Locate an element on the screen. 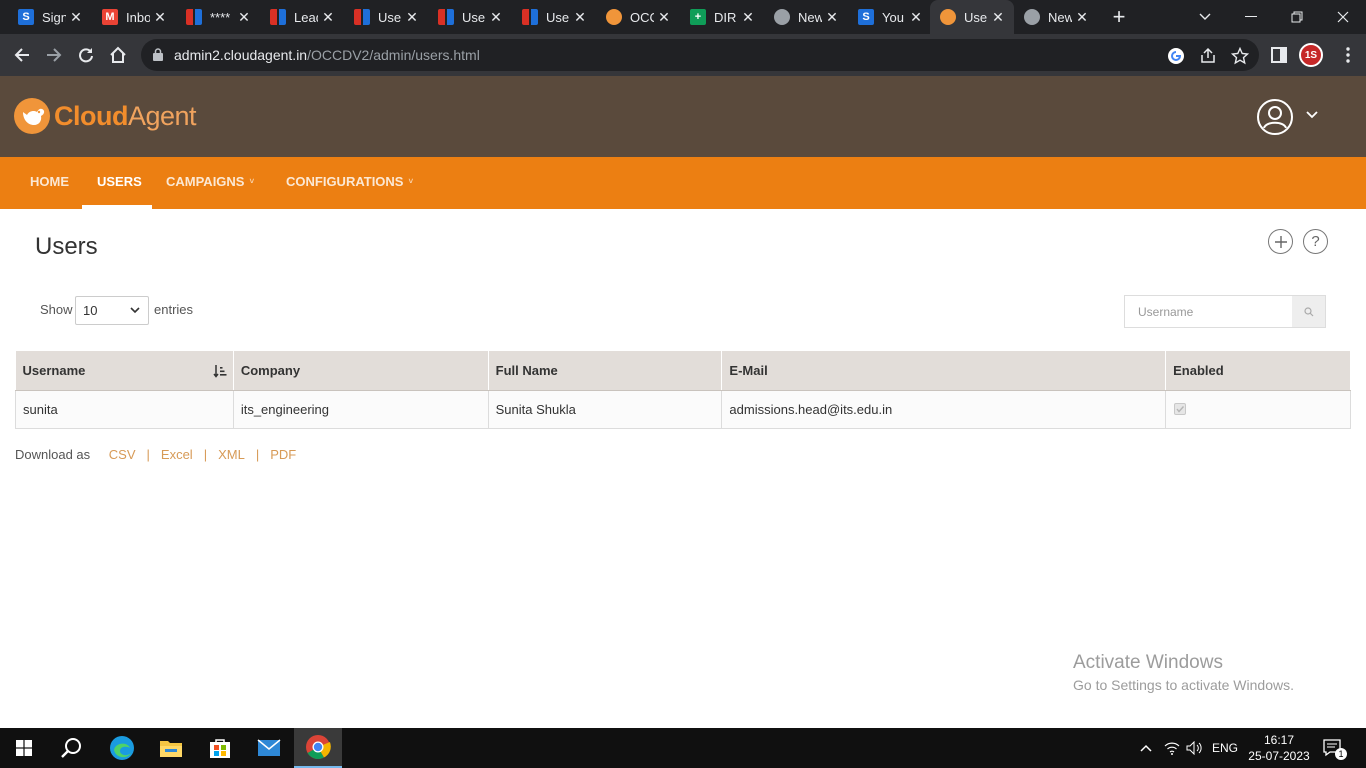 The height and width of the screenshot is (768, 1366). language-indicator: ENG is located at coordinates (1225, 748).